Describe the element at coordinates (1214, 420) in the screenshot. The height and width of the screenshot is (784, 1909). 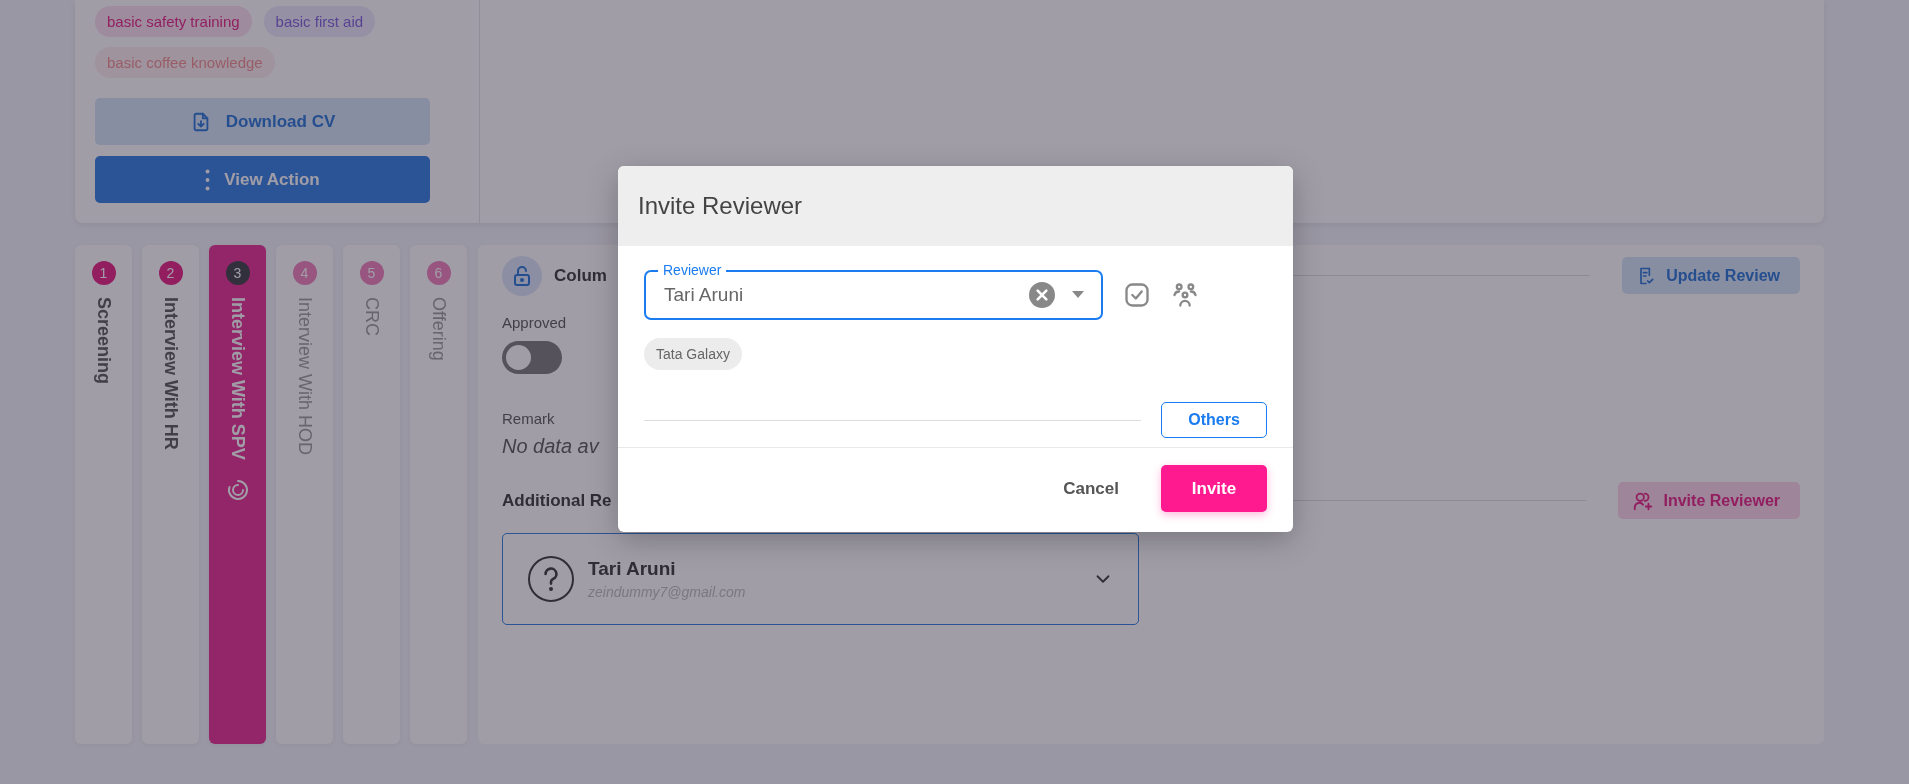
I see `others-button: Others` at that location.